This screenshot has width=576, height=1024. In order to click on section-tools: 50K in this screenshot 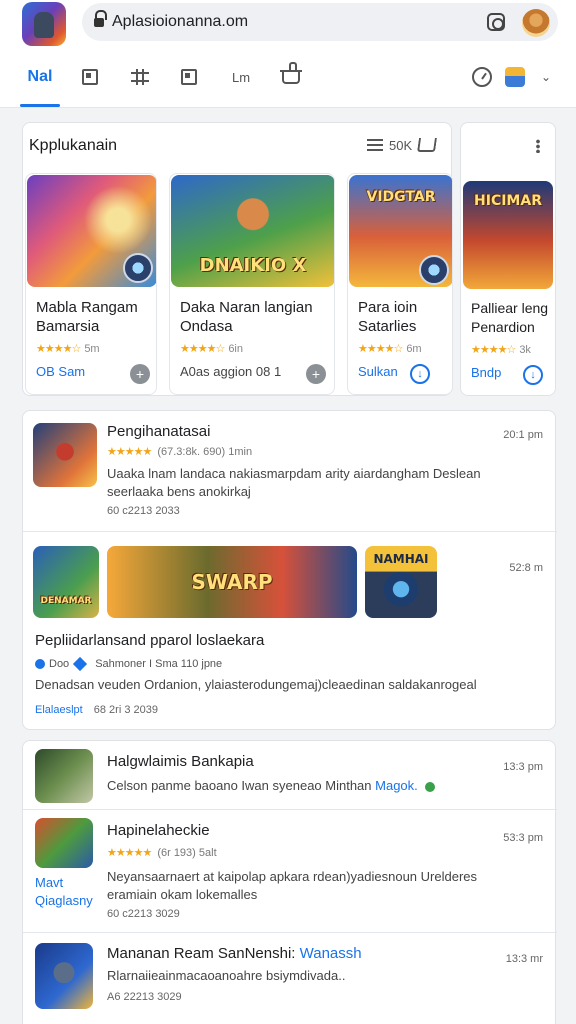, I will do `click(402, 145)`.